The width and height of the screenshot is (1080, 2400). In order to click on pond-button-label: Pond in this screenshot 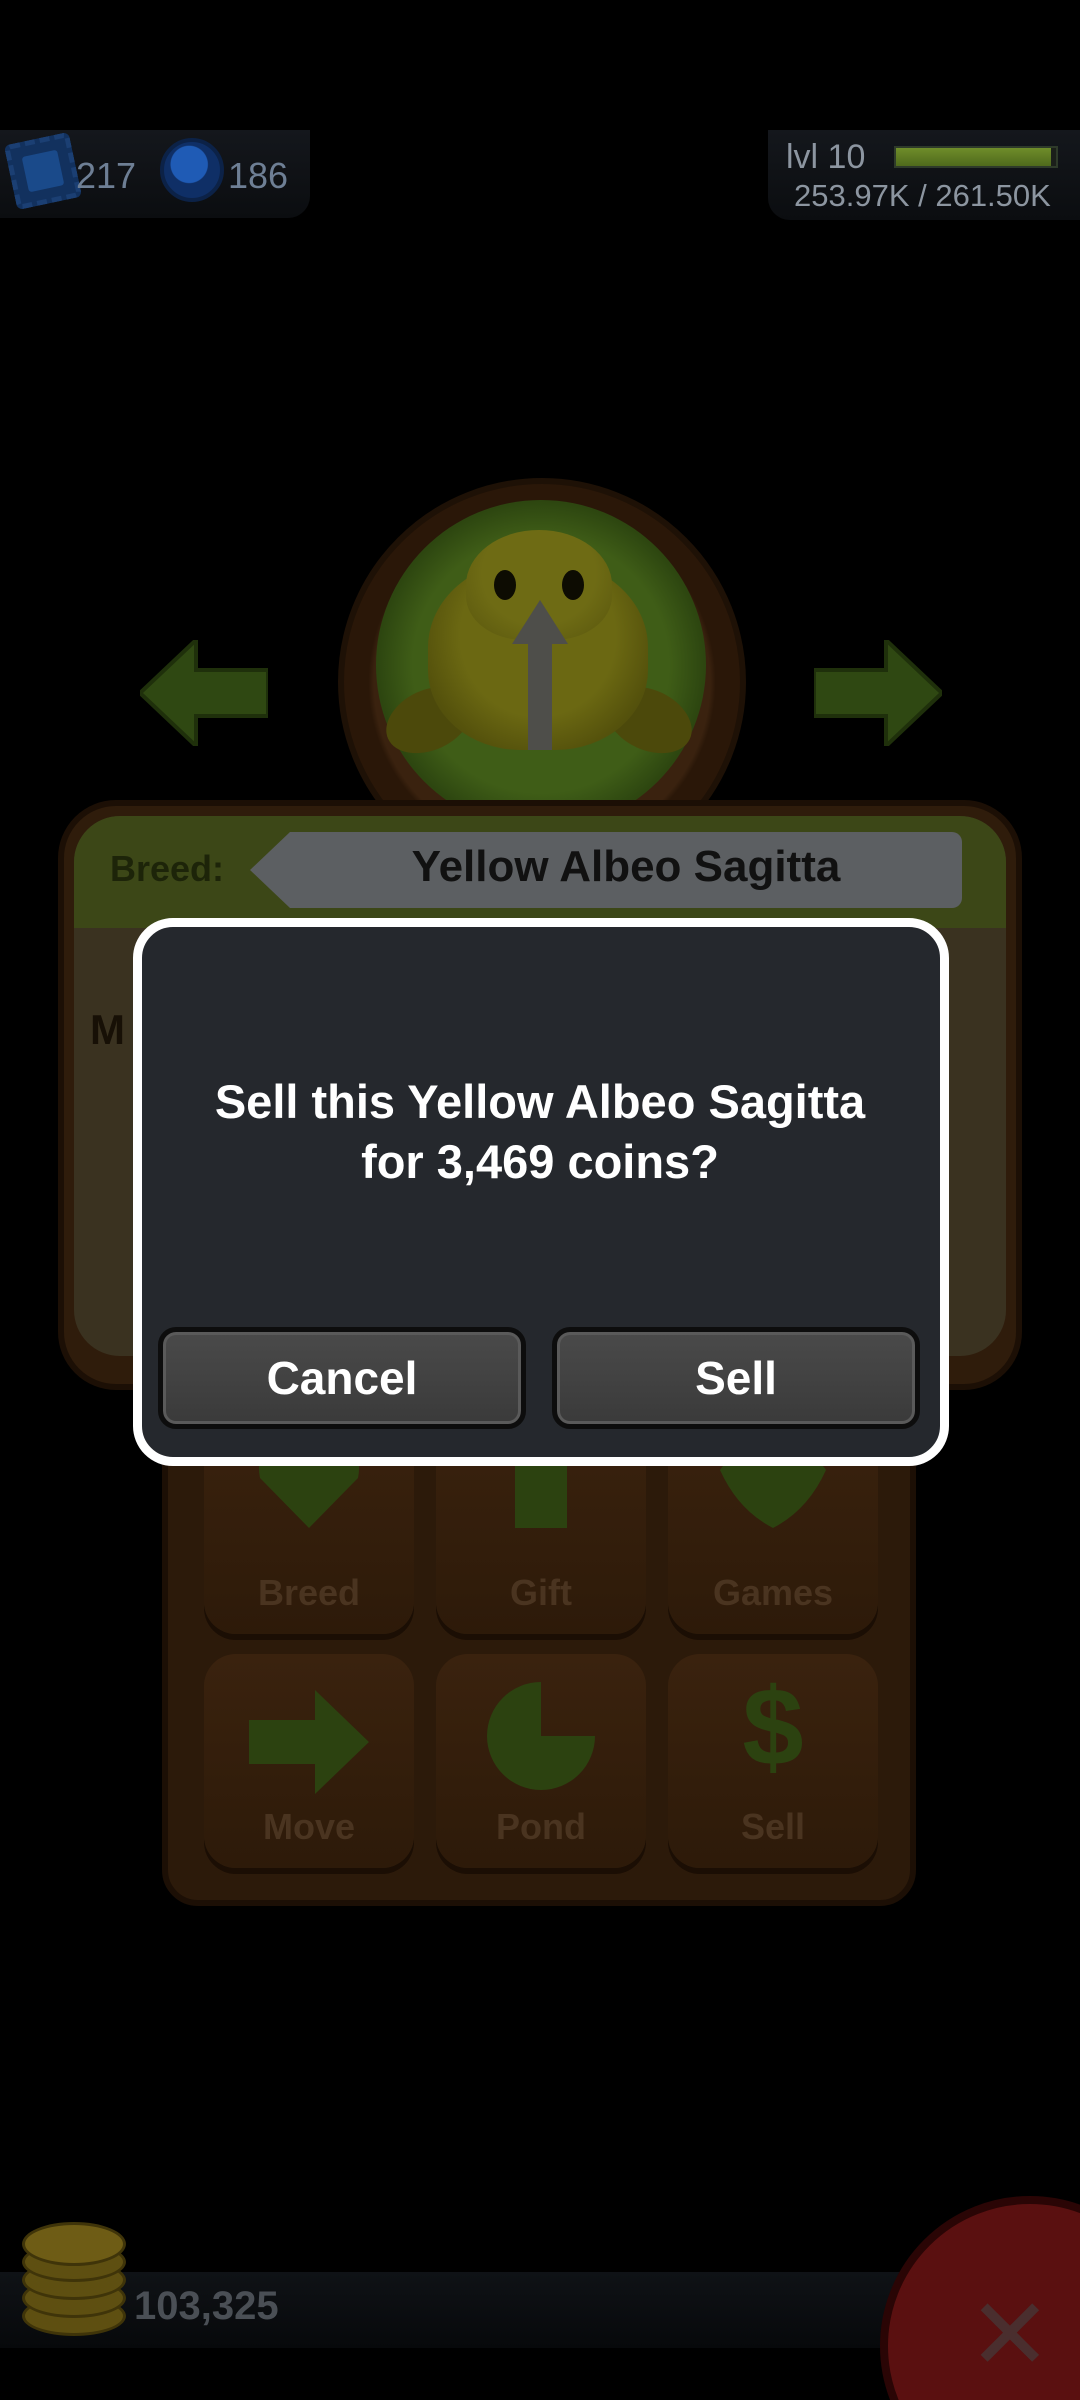, I will do `click(541, 1826)`.